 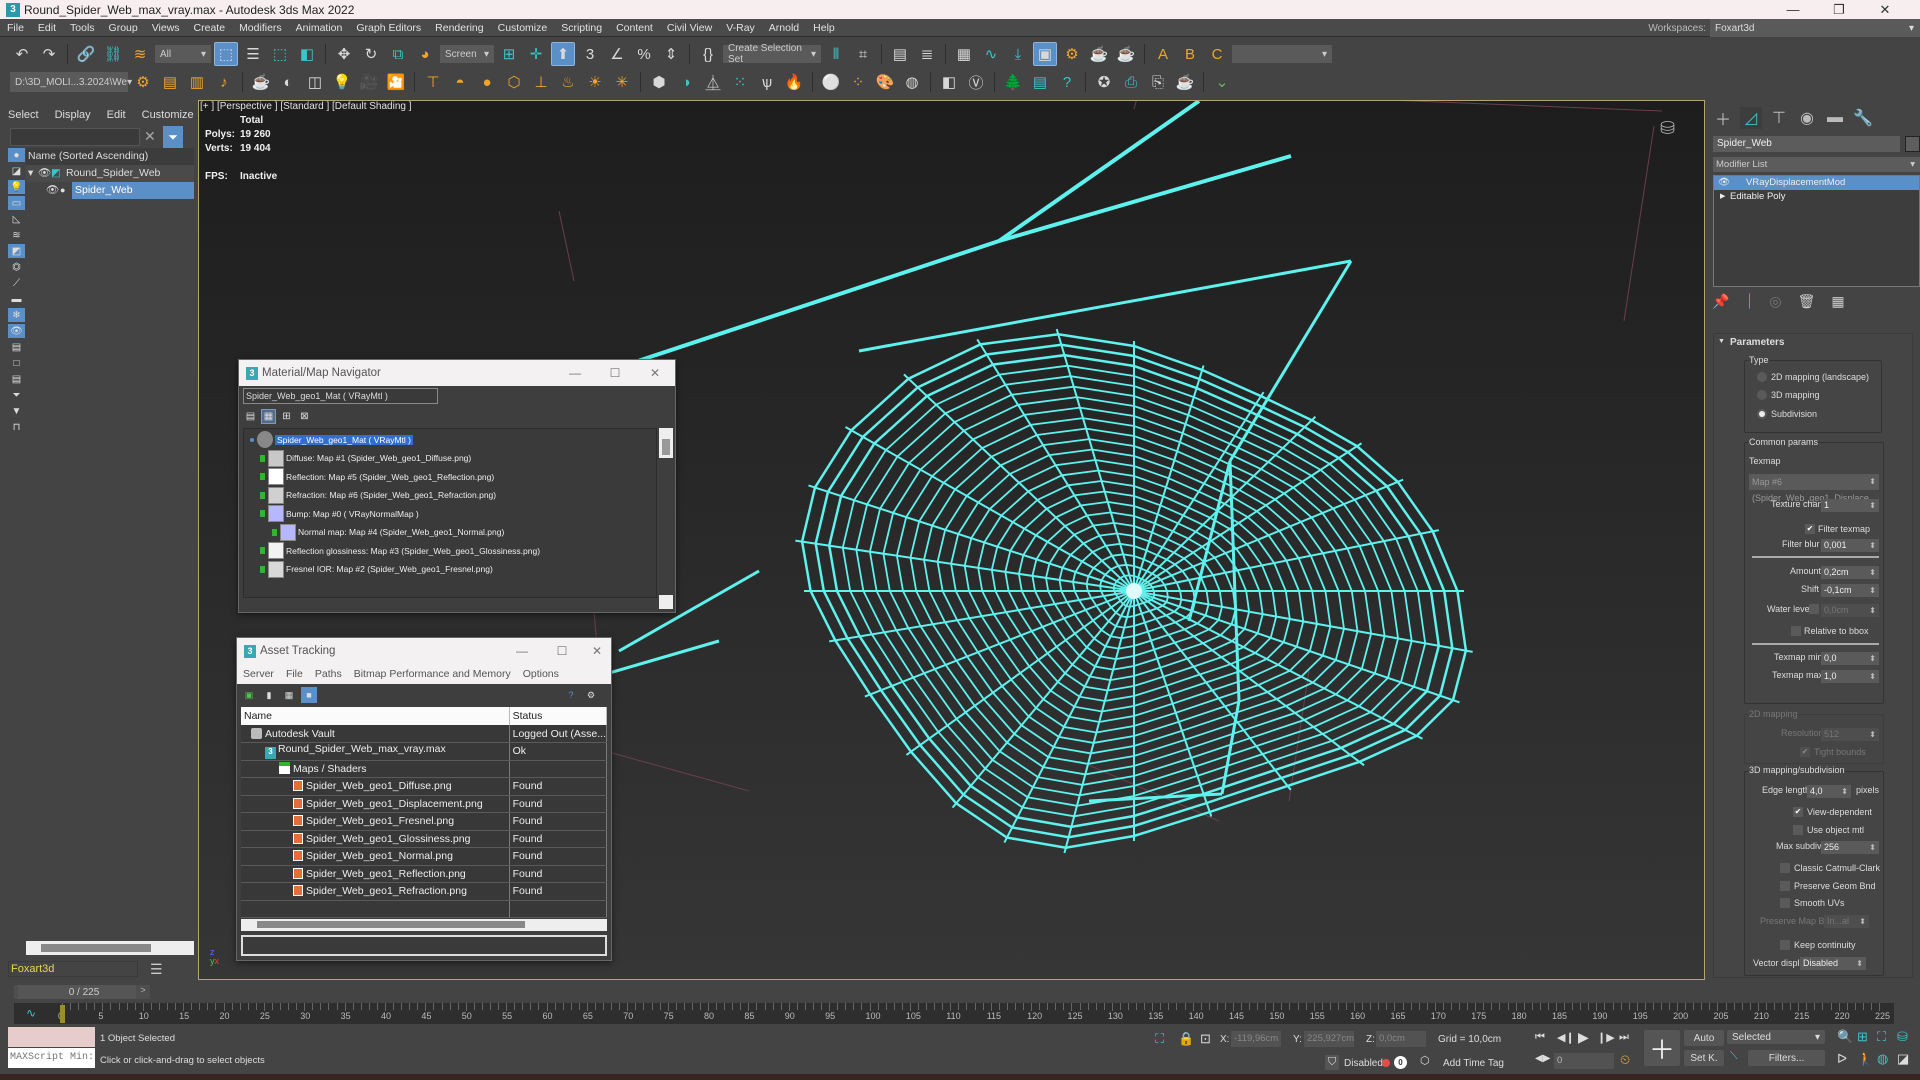 What do you see at coordinates (1131, 82) in the screenshot?
I see `arnold-scene-icon: ⎙` at bounding box center [1131, 82].